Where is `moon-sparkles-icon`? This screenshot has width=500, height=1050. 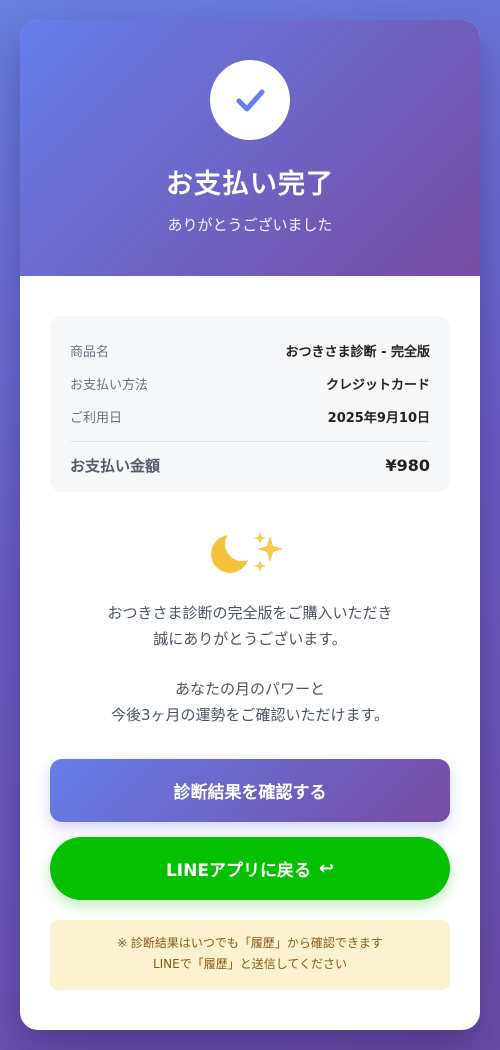
moon-sparkles-icon is located at coordinates (247, 552).